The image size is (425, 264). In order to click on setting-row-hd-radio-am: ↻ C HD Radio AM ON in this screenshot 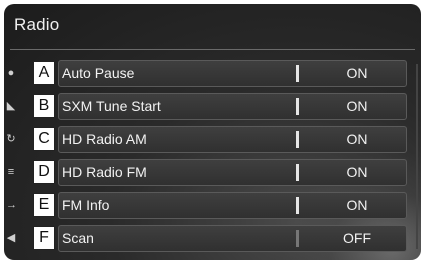, I will do `click(212, 141)`.